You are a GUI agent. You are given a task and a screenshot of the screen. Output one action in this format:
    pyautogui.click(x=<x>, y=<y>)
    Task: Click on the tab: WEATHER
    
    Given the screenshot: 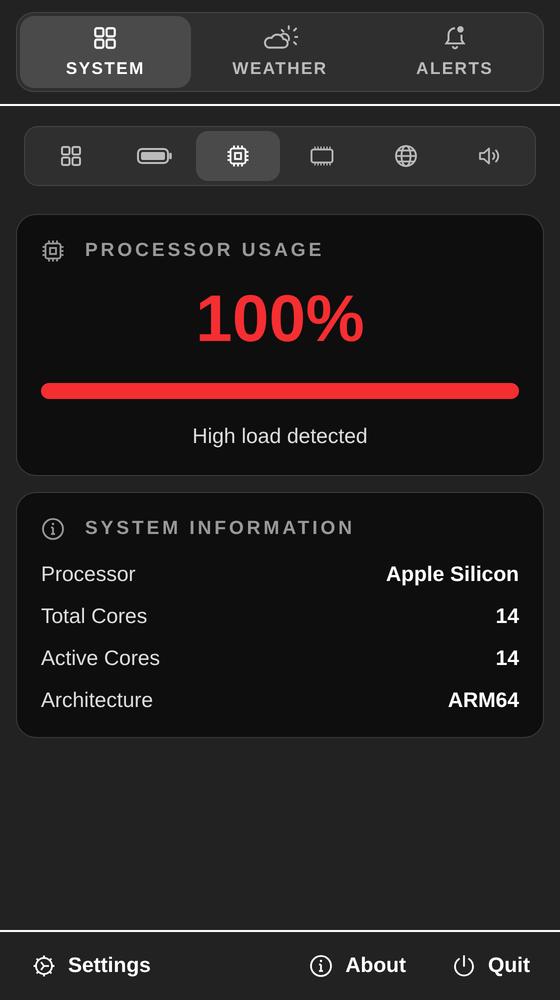 What is the action you would take?
    pyautogui.click(x=280, y=52)
    